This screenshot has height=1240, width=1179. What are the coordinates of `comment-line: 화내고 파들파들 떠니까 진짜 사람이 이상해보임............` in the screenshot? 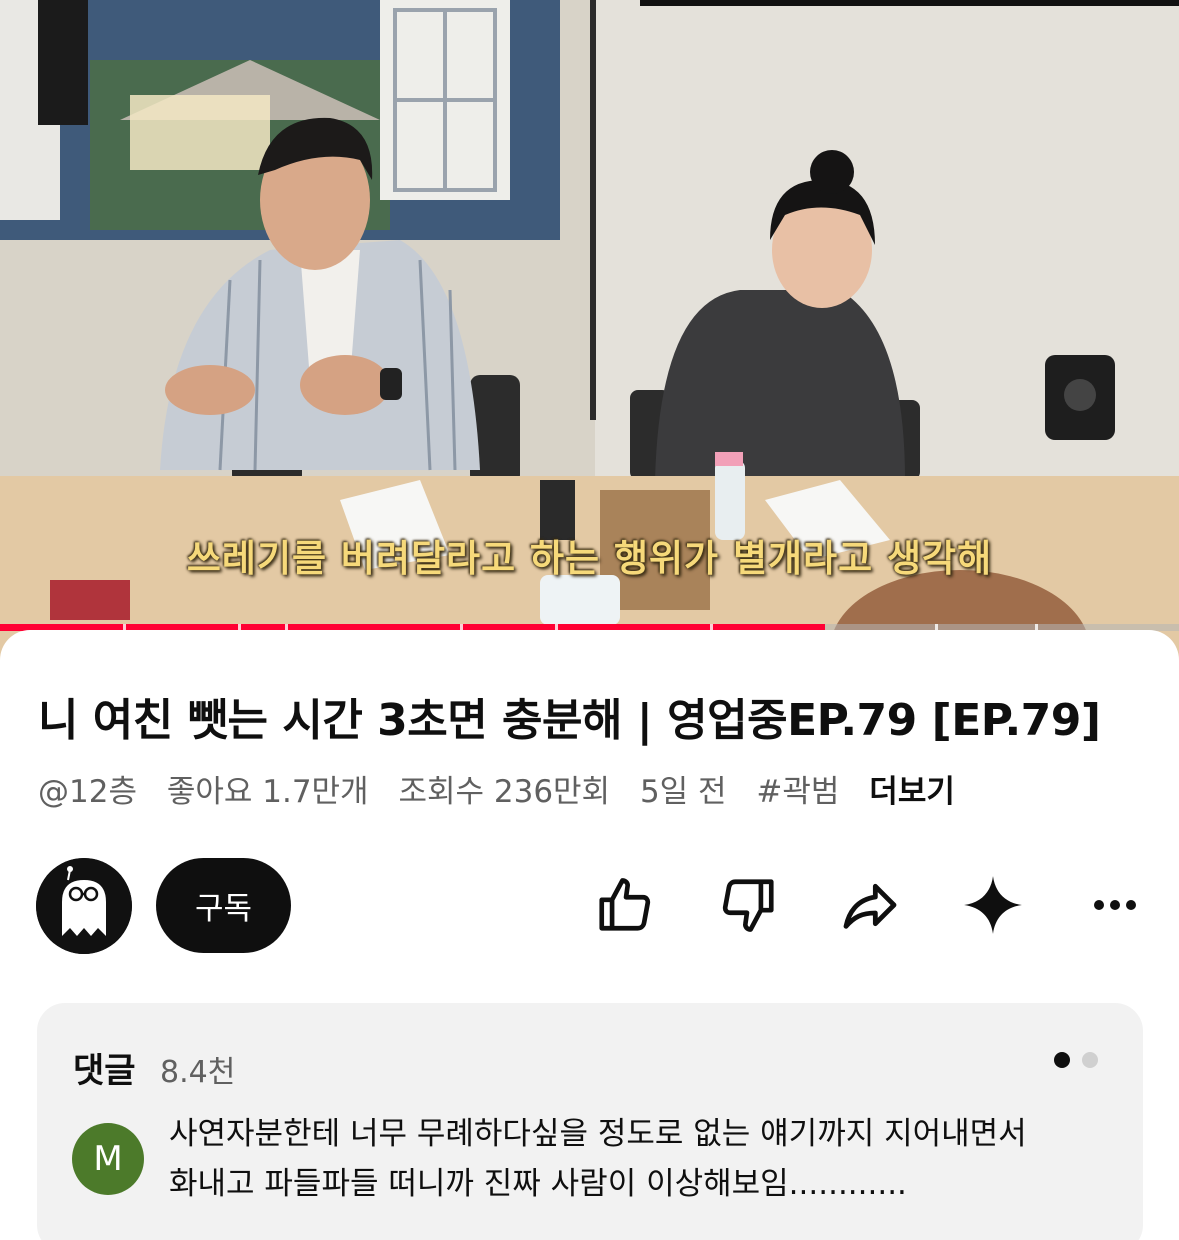 It's located at (538, 1184).